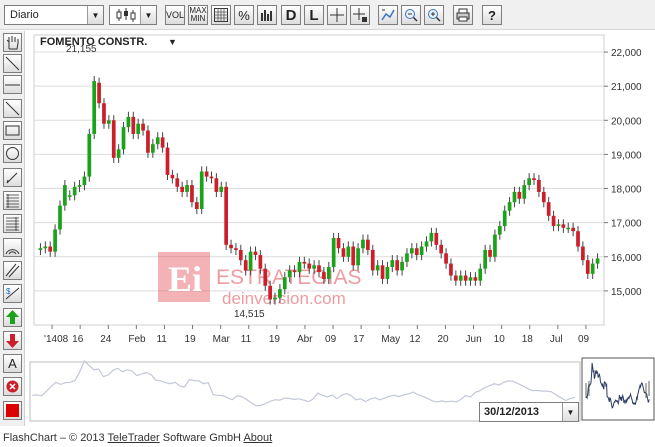 This screenshot has height=447, width=655. I want to click on buy-signal-tool, so click(12, 317).